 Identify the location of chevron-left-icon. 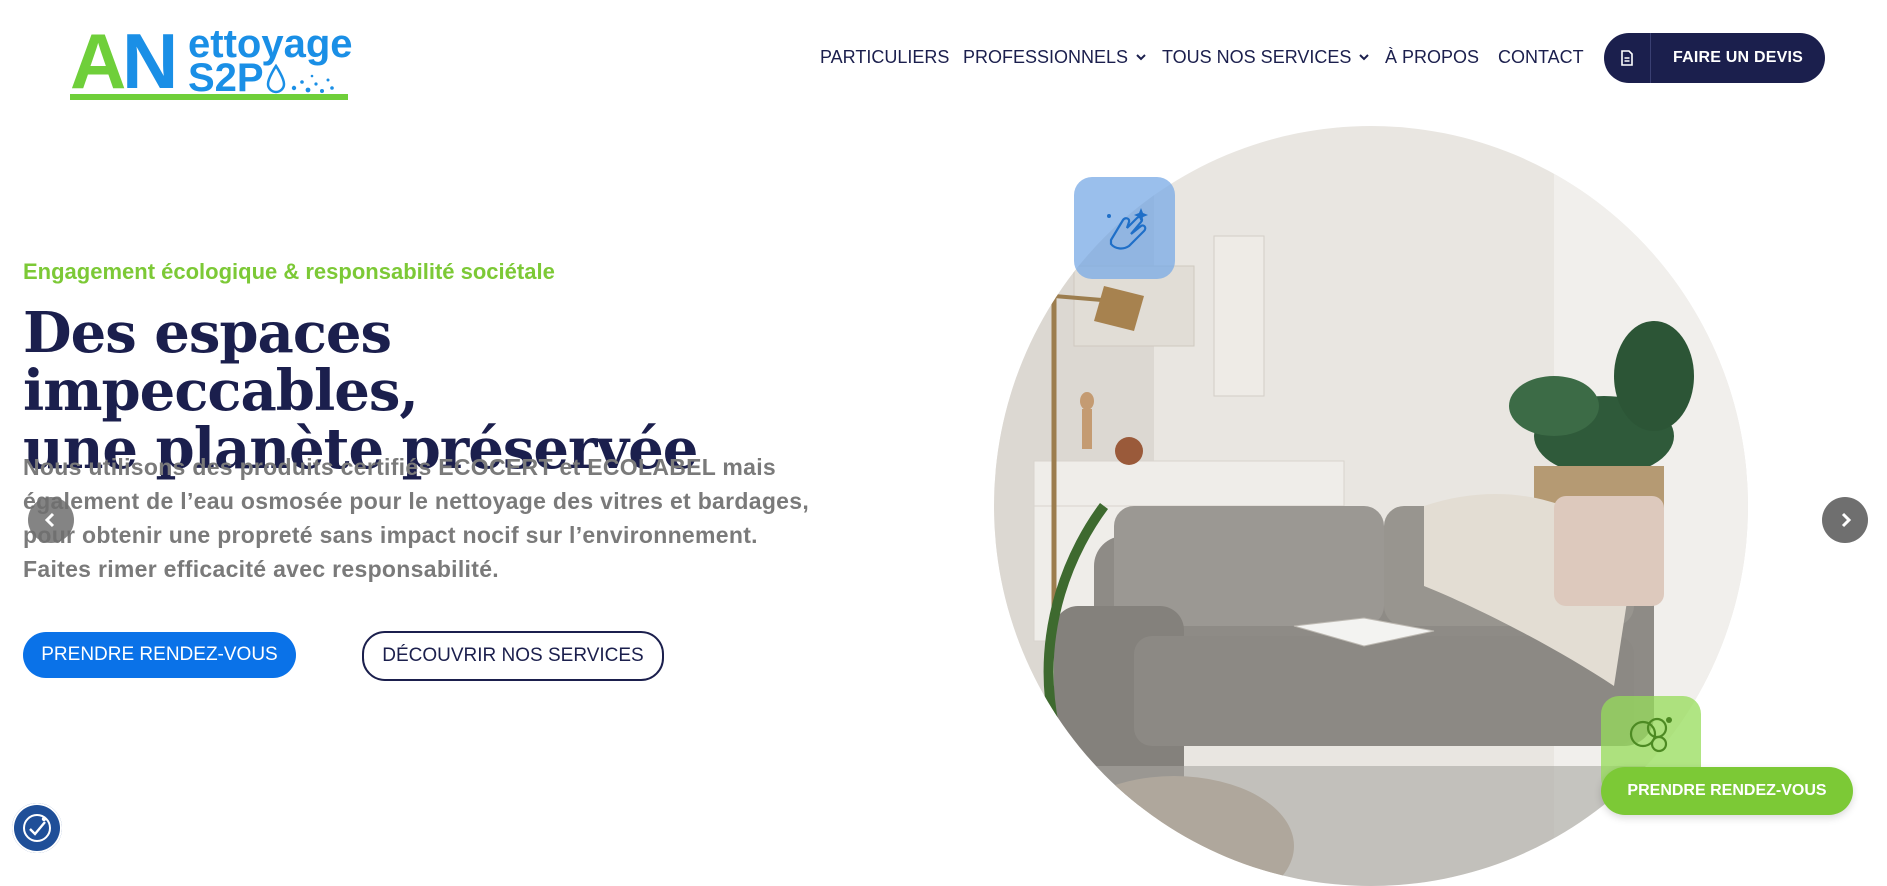
(49, 520).